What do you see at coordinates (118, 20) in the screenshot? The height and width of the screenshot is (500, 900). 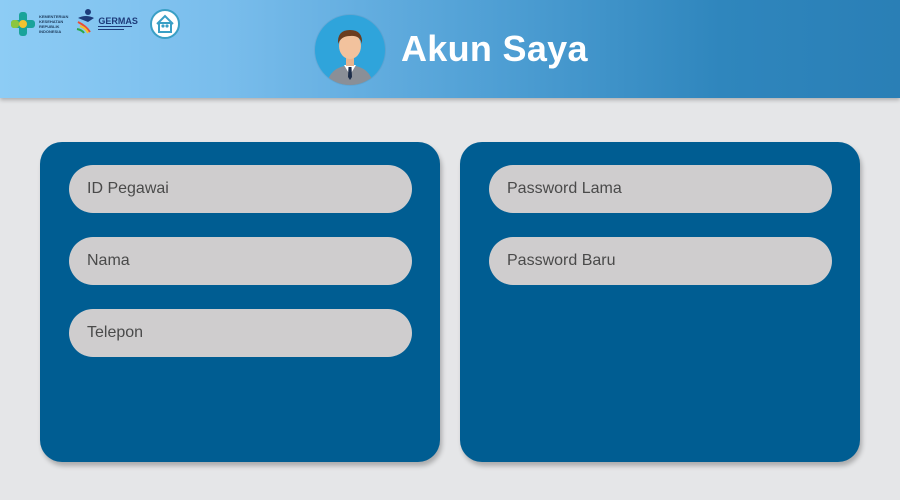 I see `germas-word: GERMAS` at bounding box center [118, 20].